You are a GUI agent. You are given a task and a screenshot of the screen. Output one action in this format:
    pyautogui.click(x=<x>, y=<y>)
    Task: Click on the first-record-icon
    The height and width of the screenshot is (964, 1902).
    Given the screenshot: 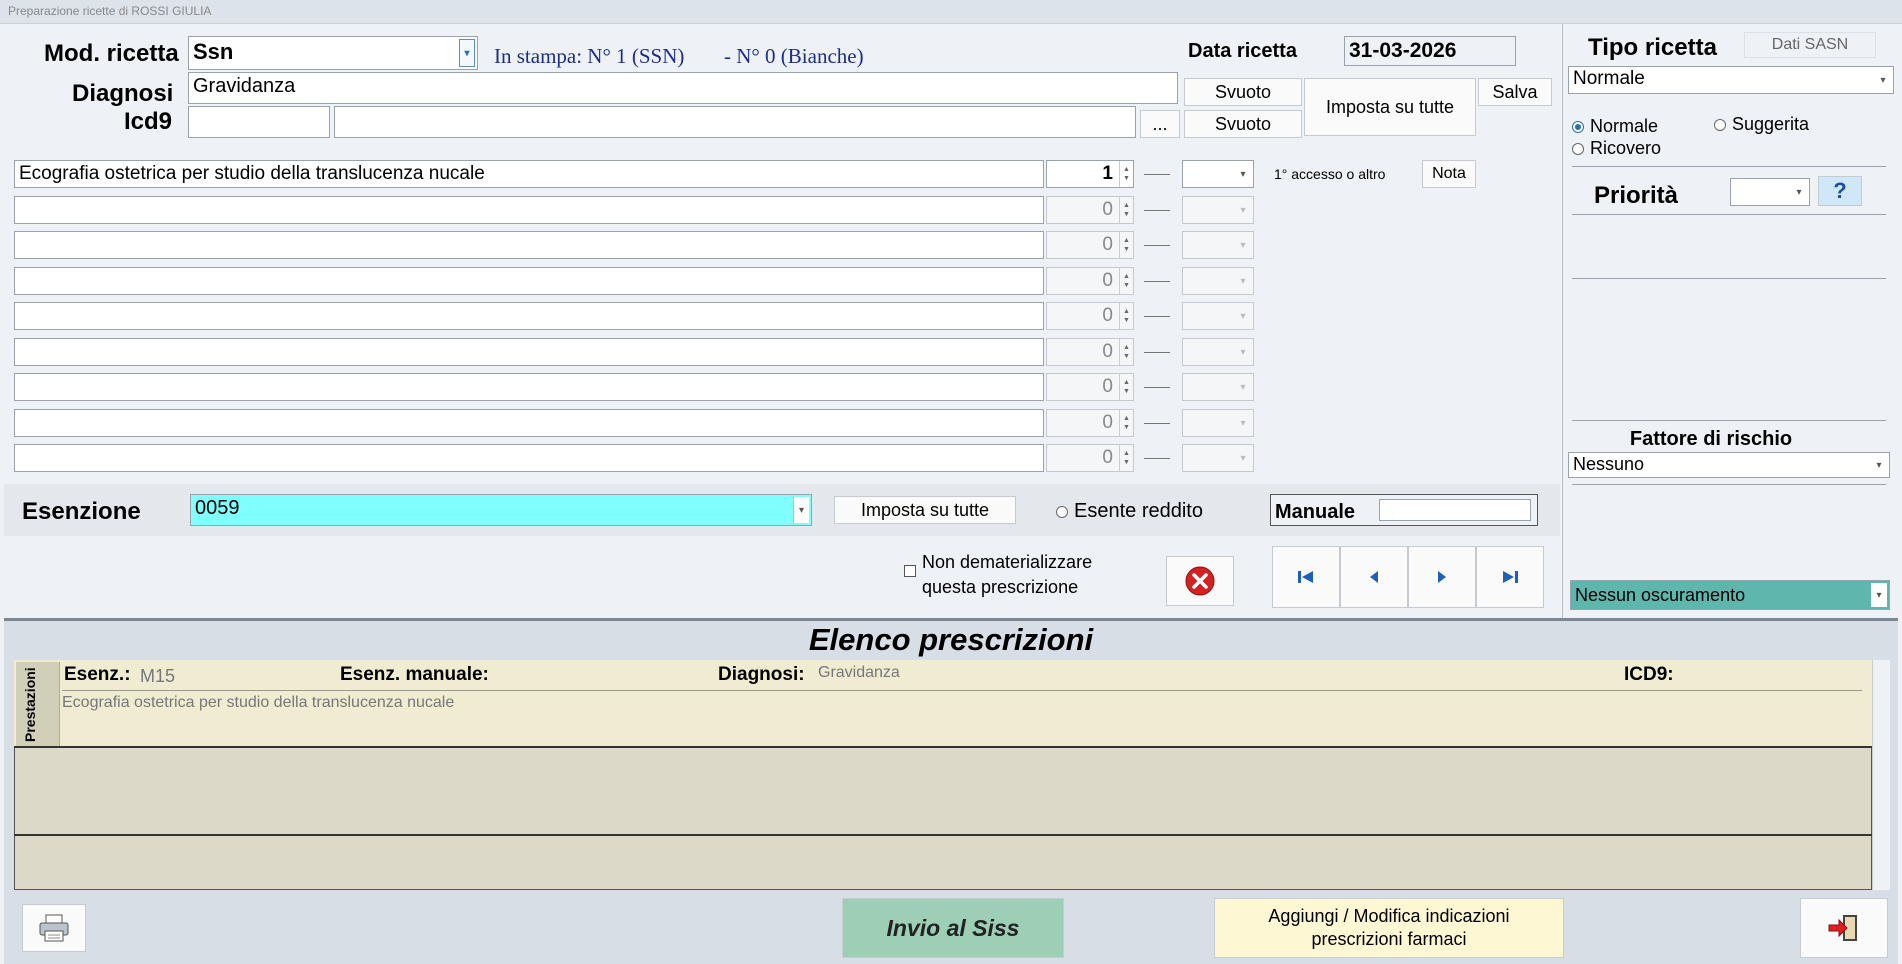 What is the action you would take?
    pyautogui.click(x=1305, y=577)
    